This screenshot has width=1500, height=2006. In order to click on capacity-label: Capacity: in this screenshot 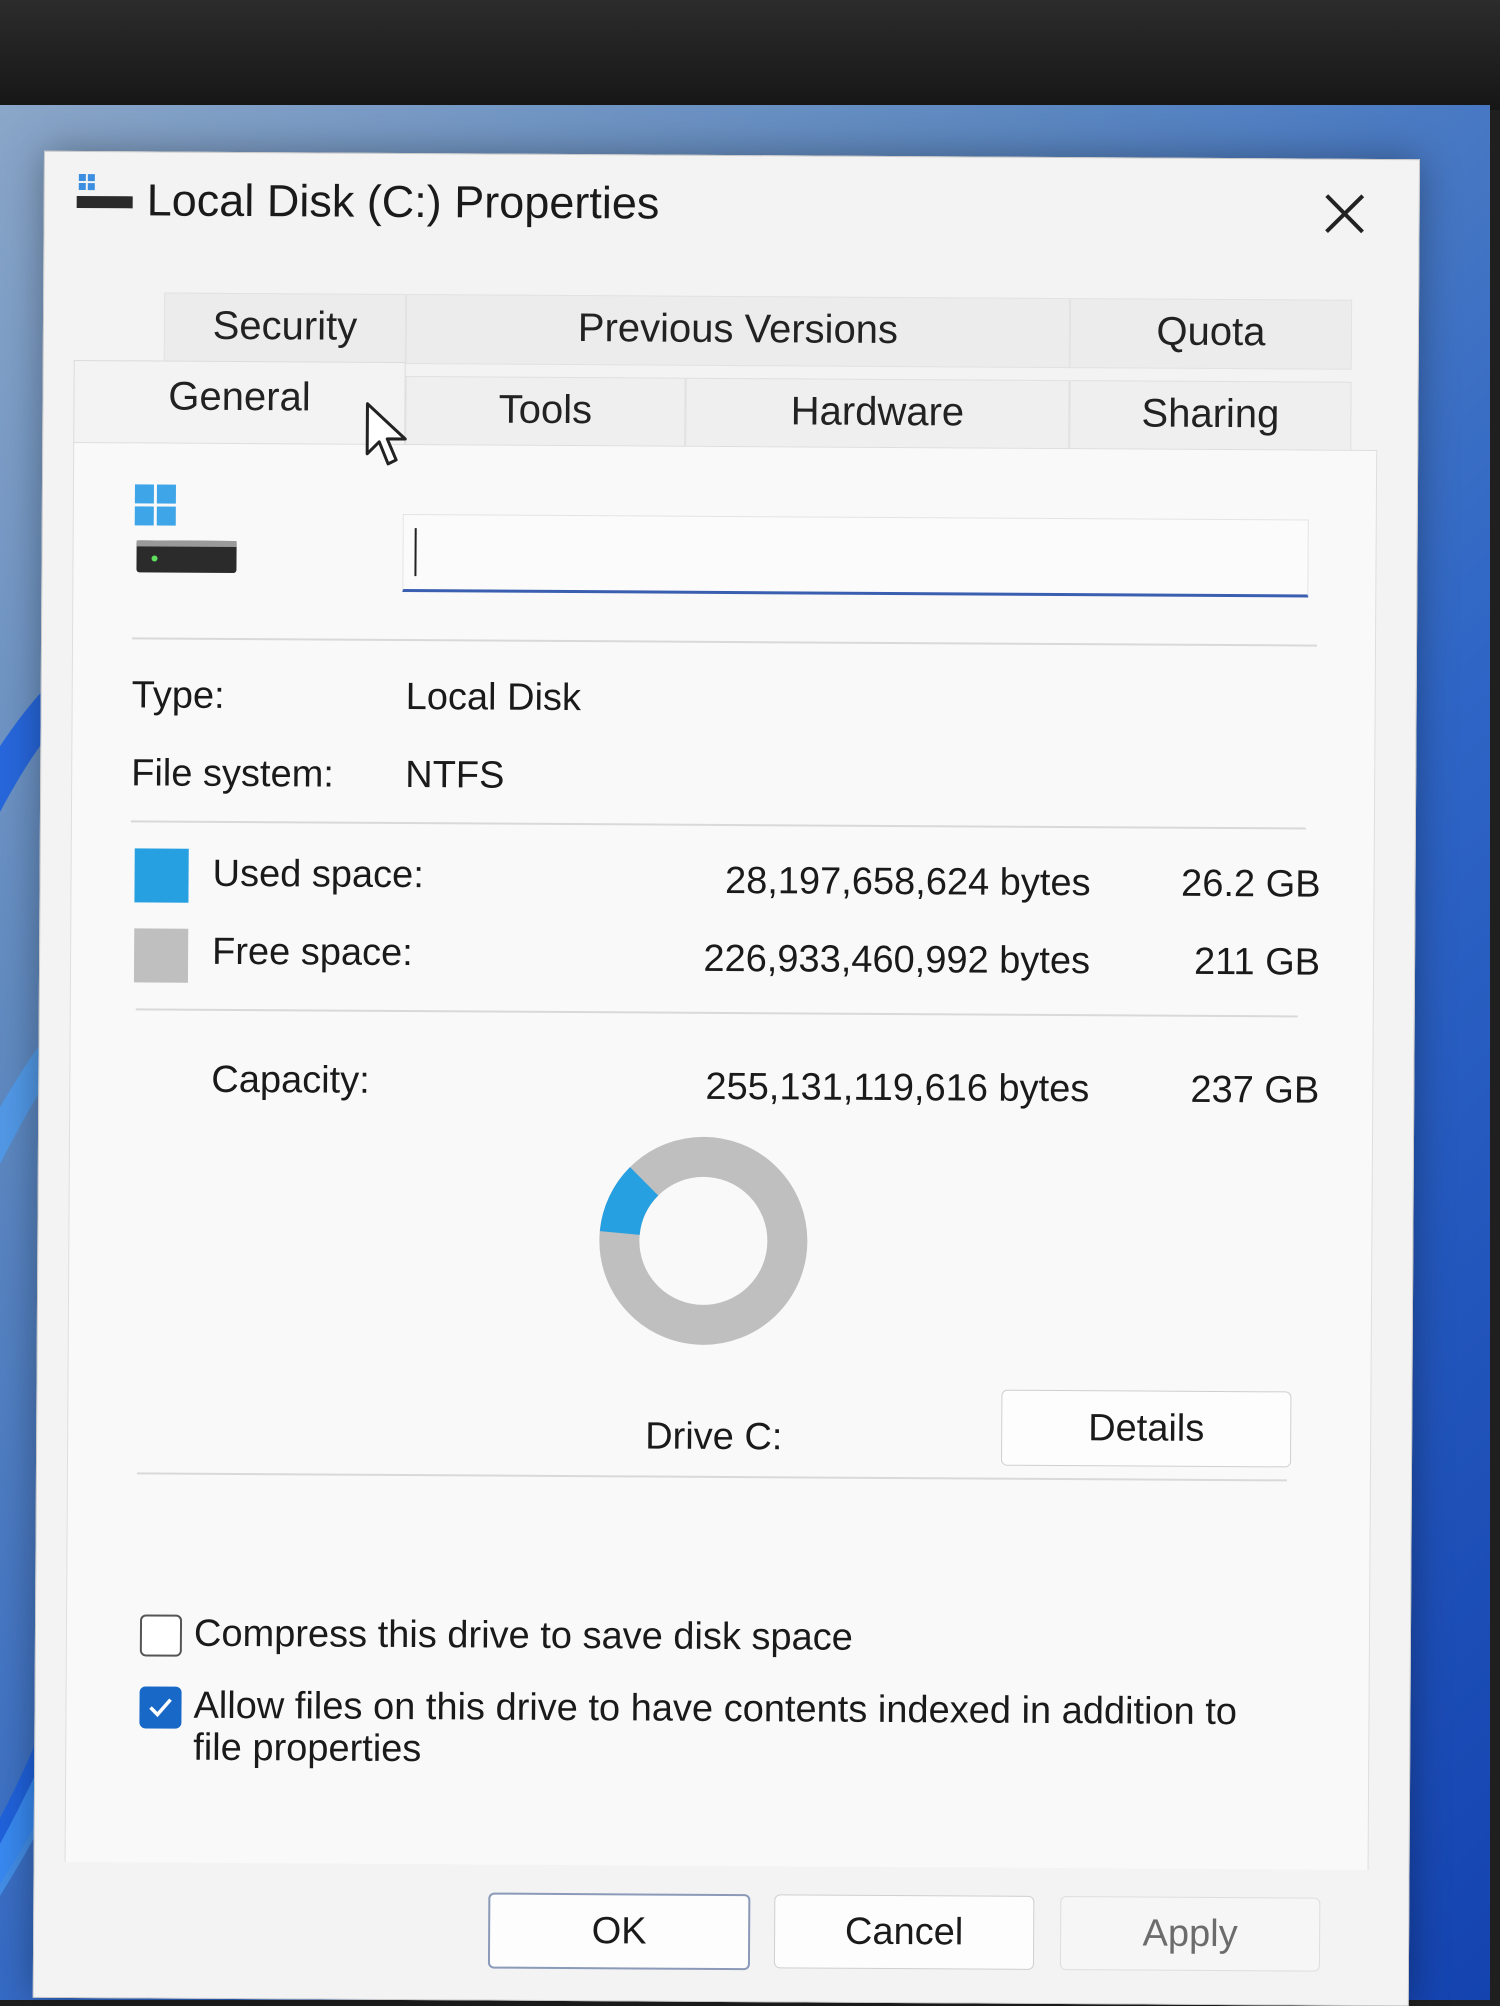, I will do `click(290, 1080)`.